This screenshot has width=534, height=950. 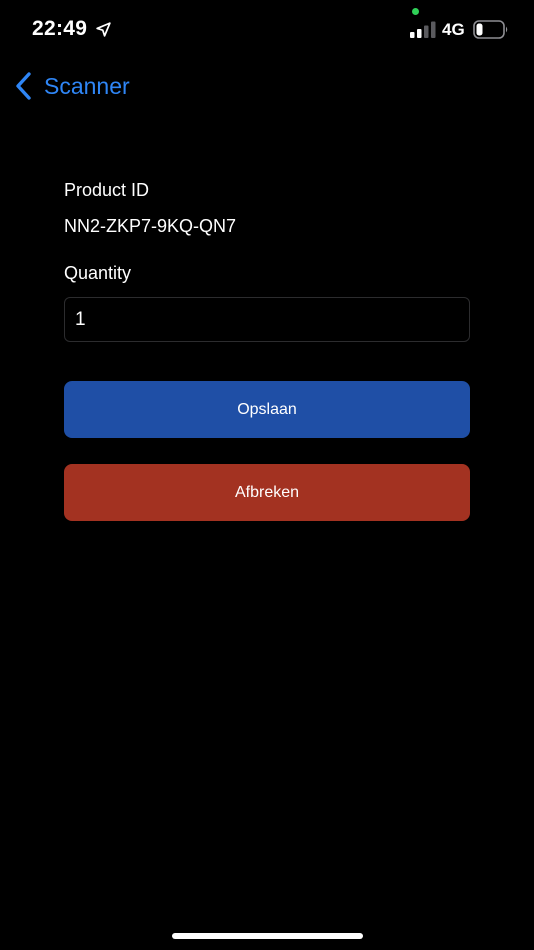 I want to click on cancel-button: Afbreken, so click(x=267, y=492).